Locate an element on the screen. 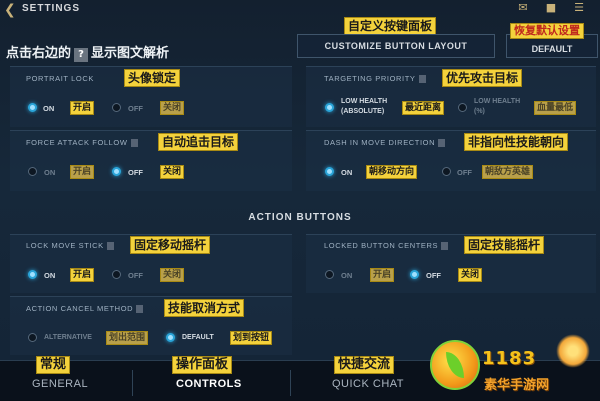 This screenshot has height=401, width=600. force-attack-off-label: OFF is located at coordinates (135, 172).